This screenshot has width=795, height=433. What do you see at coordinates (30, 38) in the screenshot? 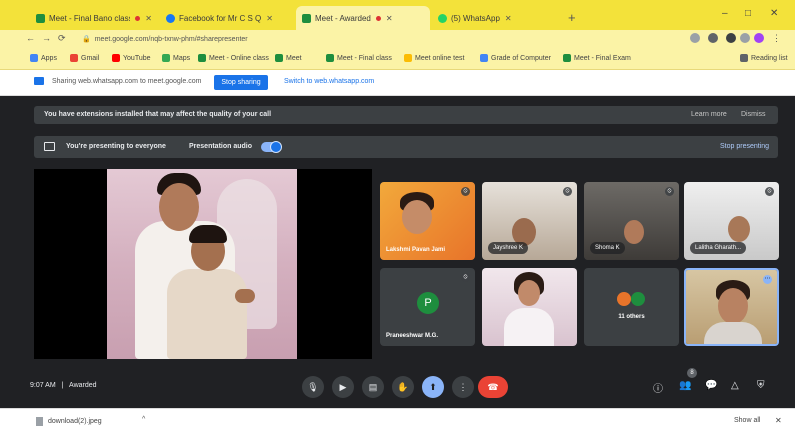
I see `back-arrow-icon: ←` at bounding box center [30, 38].